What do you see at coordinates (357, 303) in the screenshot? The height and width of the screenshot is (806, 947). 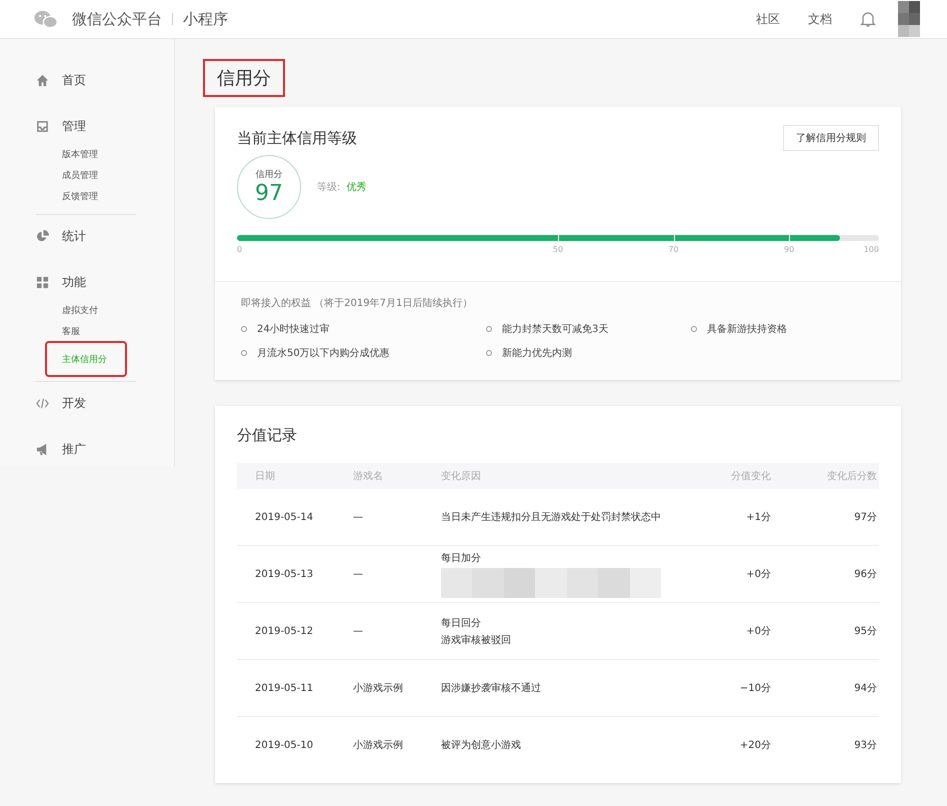 I see `benefits-title: 即将接入的权益 （将于2019年7月1日后陆续执行）` at bounding box center [357, 303].